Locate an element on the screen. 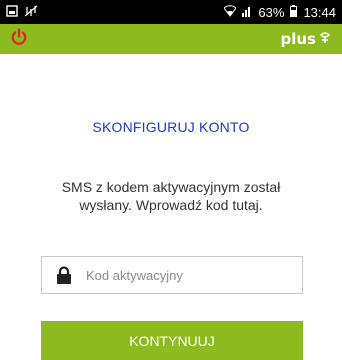 This screenshot has height=360, width=342. status-left is located at coordinates (22, 12).